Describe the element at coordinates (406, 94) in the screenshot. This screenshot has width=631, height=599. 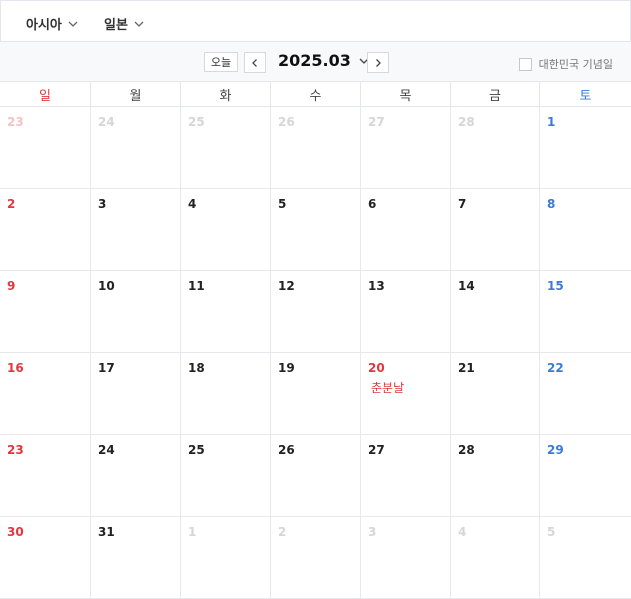
I see `weekday-label: 목` at that location.